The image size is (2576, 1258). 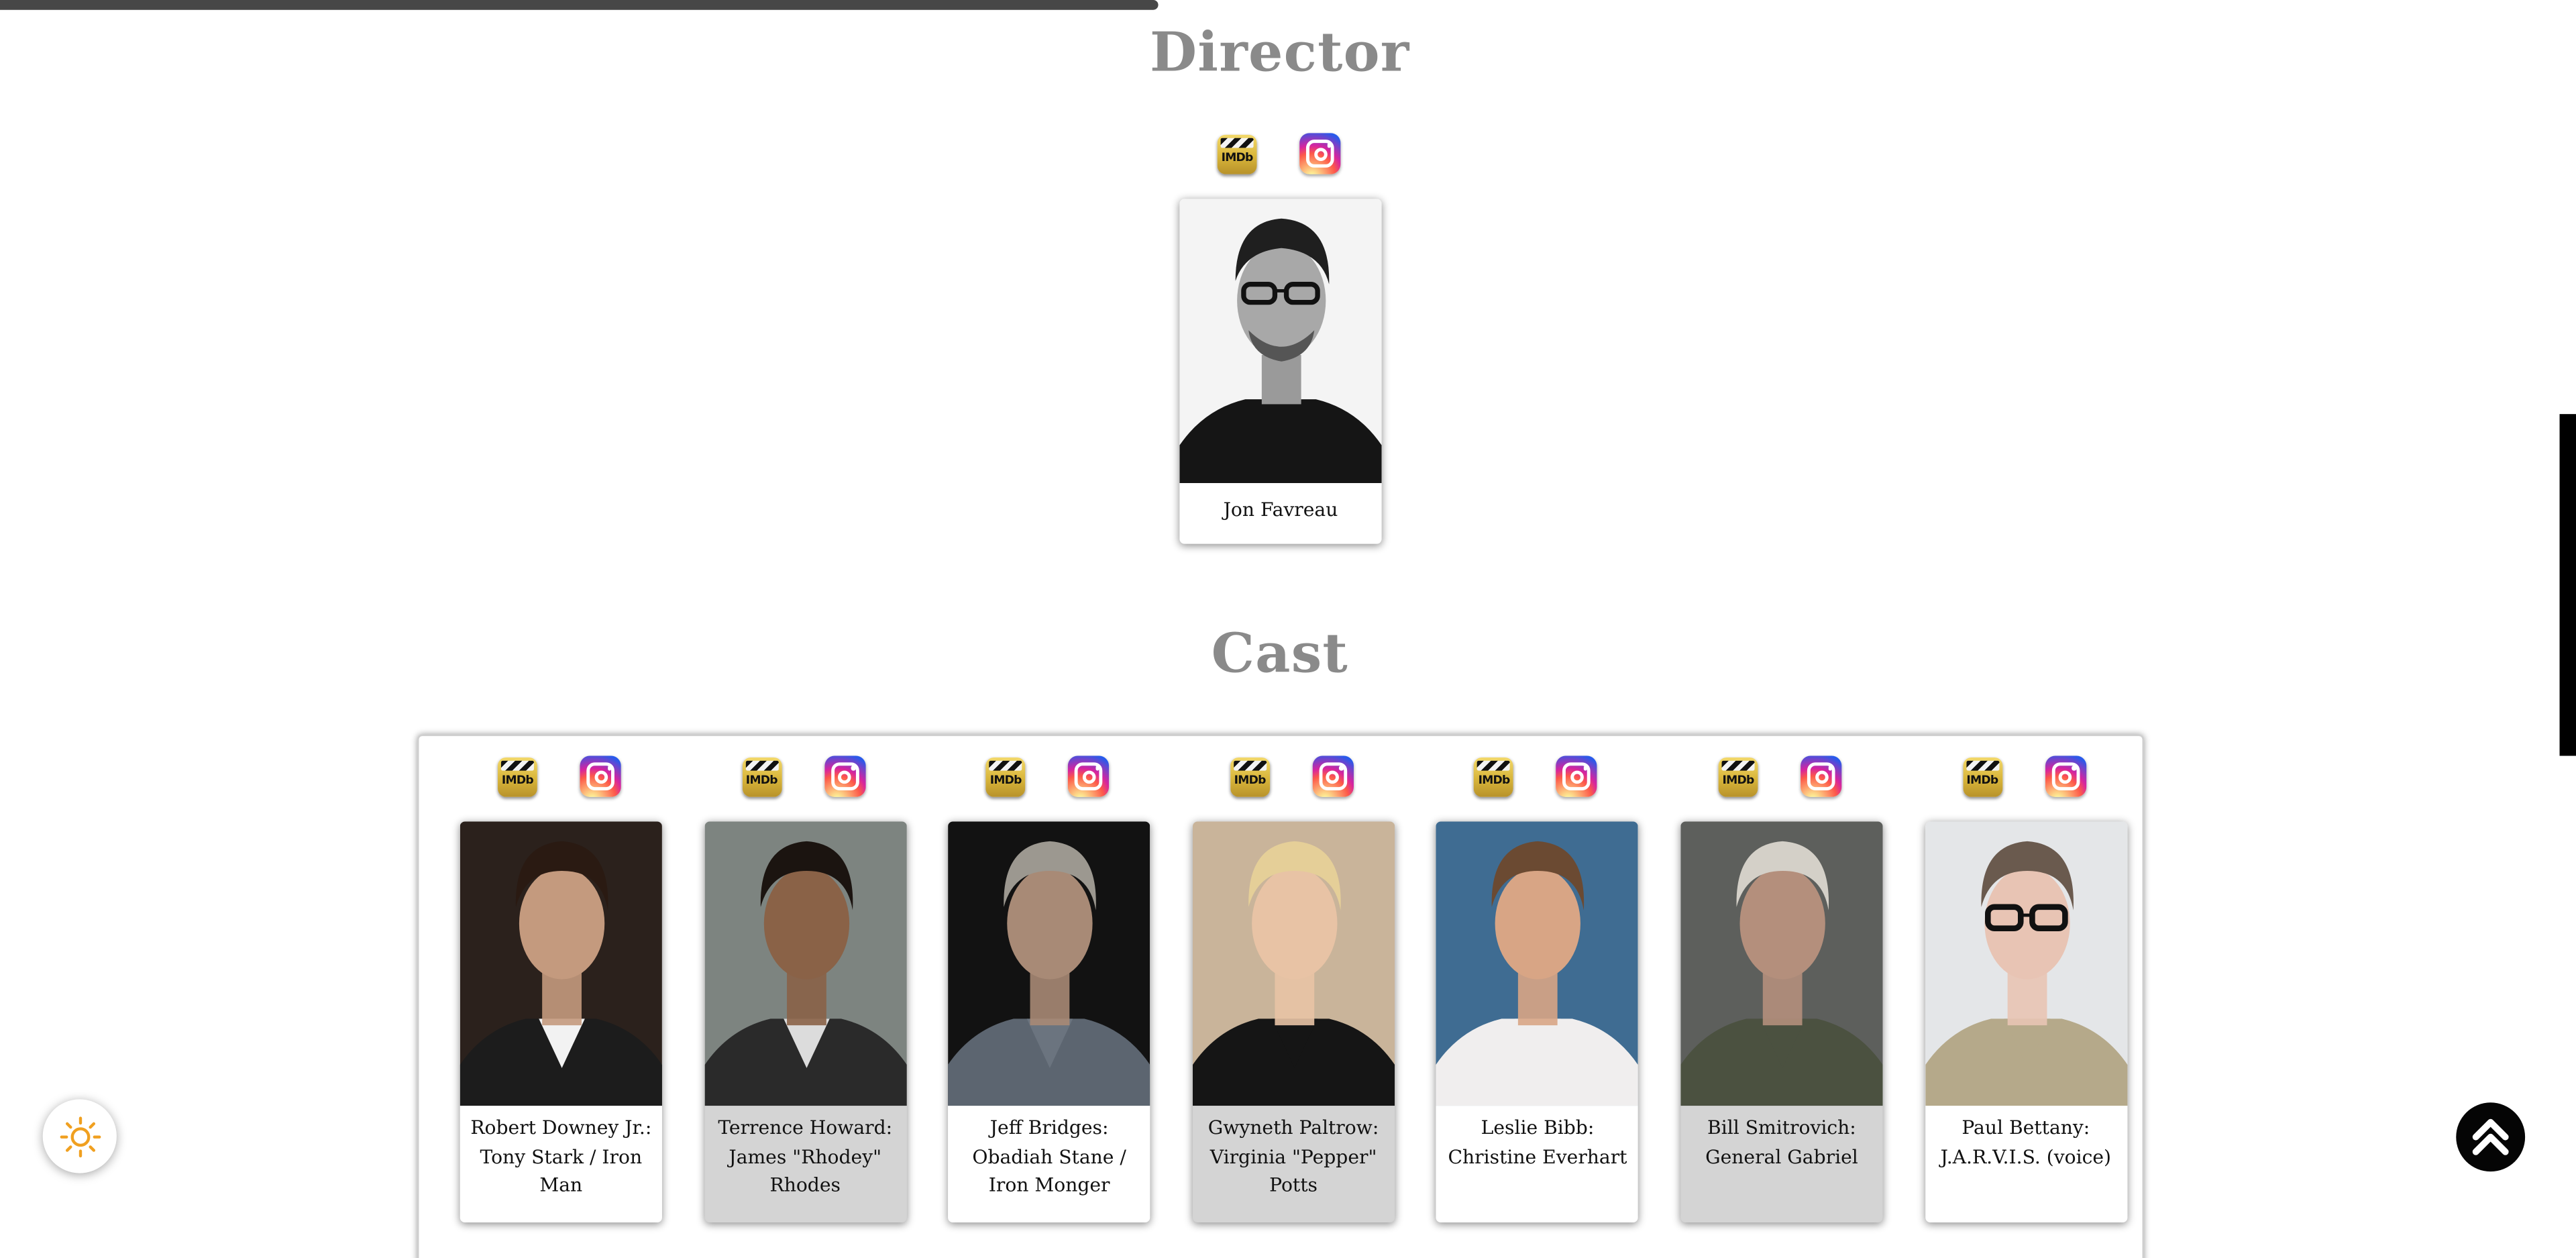 What do you see at coordinates (1293, 1155) in the screenshot?
I see `cast-member-name: Gwyneth Paltrow: Virginia "Pepper" Potts` at bounding box center [1293, 1155].